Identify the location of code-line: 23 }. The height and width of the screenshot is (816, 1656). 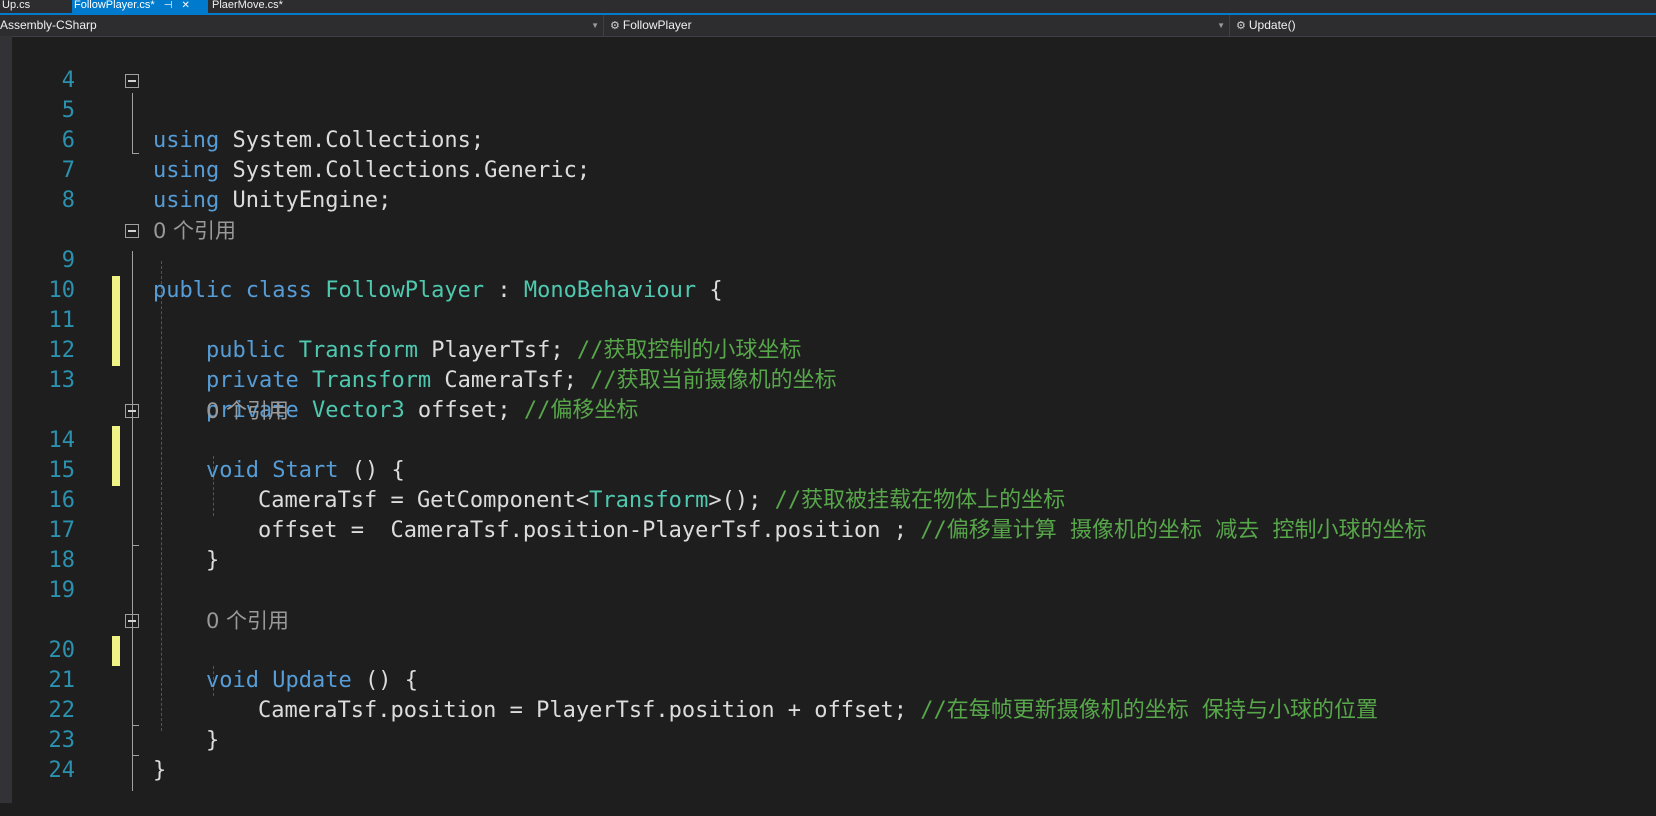
(834, 739).